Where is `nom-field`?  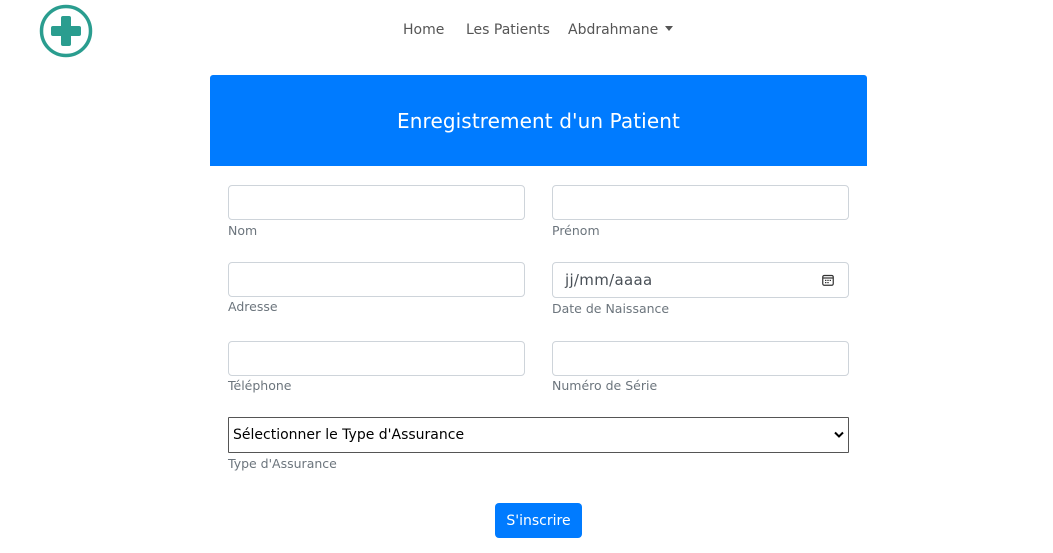 nom-field is located at coordinates (376, 202).